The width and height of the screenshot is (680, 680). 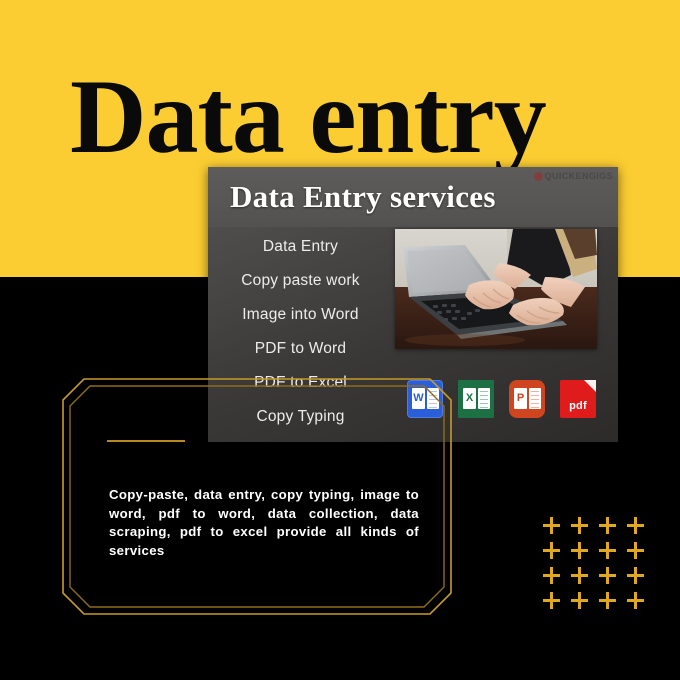 What do you see at coordinates (535, 398) in the screenshot?
I see `powerpoint-icon-page` at bounding box center [535, 398].